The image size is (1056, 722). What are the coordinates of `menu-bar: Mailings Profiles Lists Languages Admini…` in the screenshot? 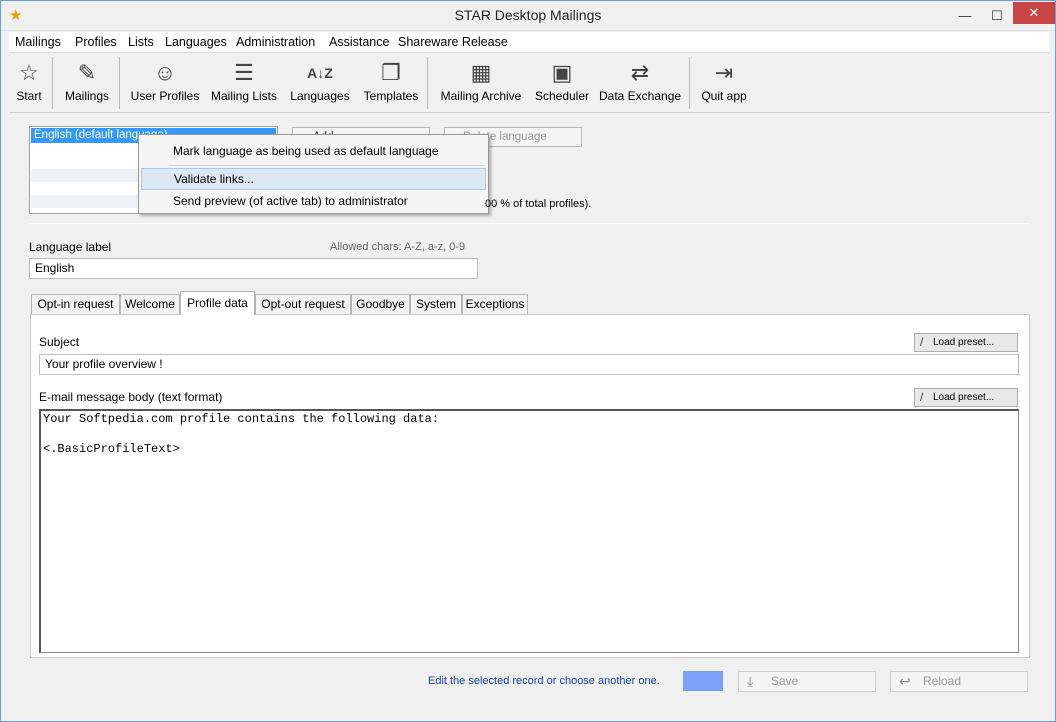 It's located at (529, 42).